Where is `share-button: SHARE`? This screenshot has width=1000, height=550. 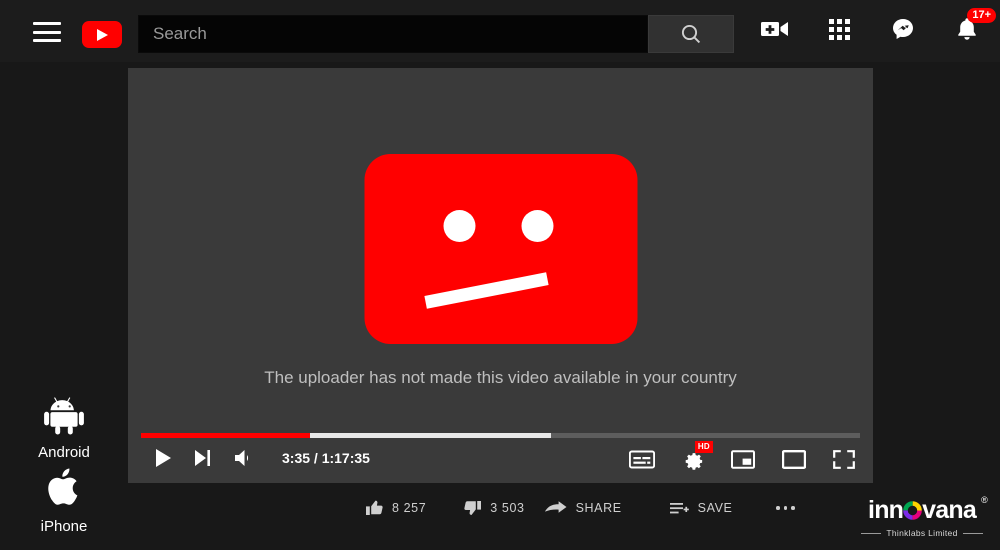 share-button: SHARE is located at coordinates (583, 508).